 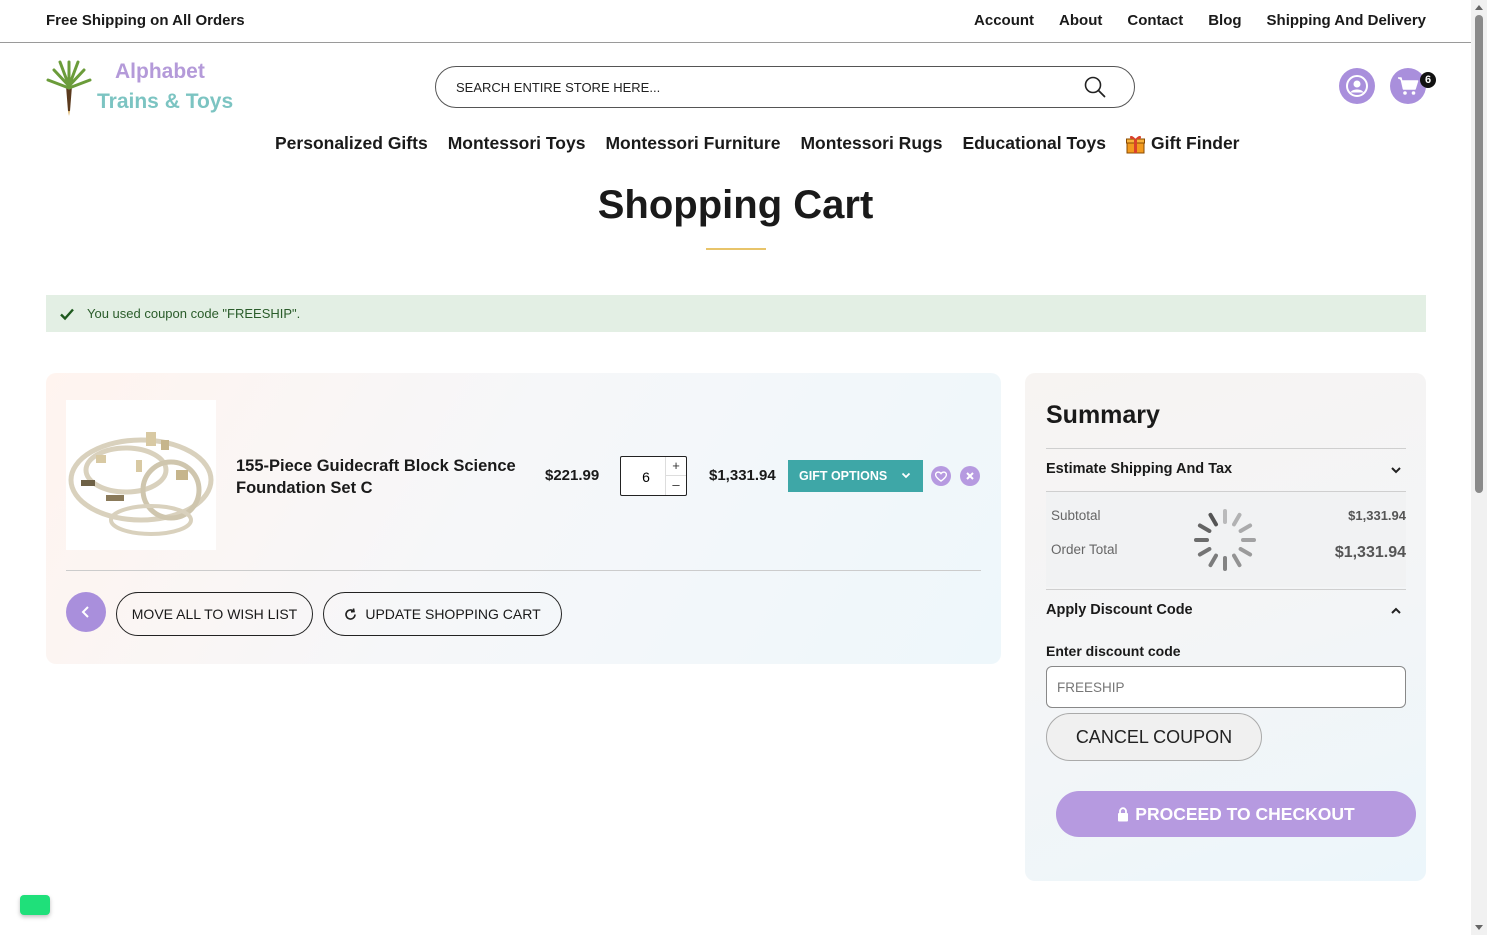 I want to click on discount-code-label: Enter discount code, so click(x=1113, y=651).